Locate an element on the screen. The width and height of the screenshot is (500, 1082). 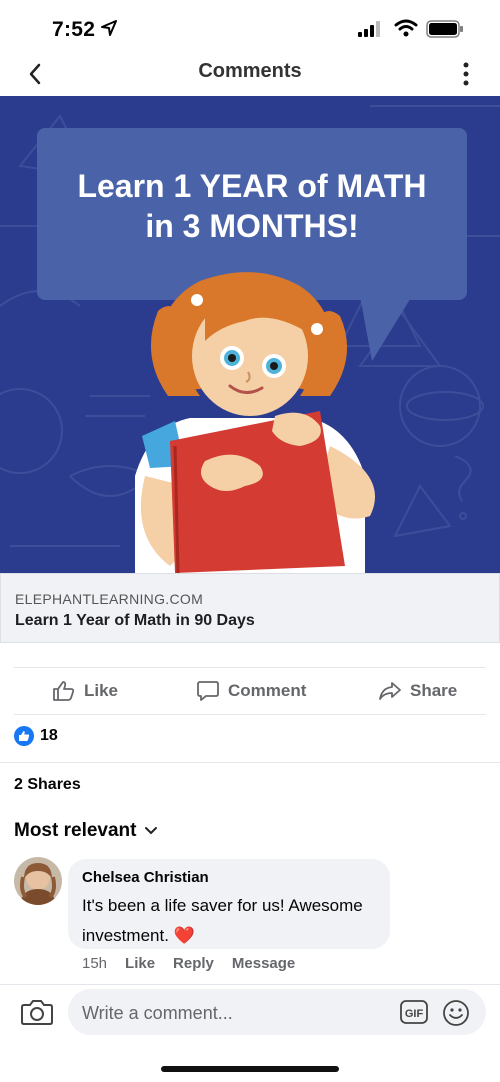
status-time: 7:52 is located at coordinates (74, 29).